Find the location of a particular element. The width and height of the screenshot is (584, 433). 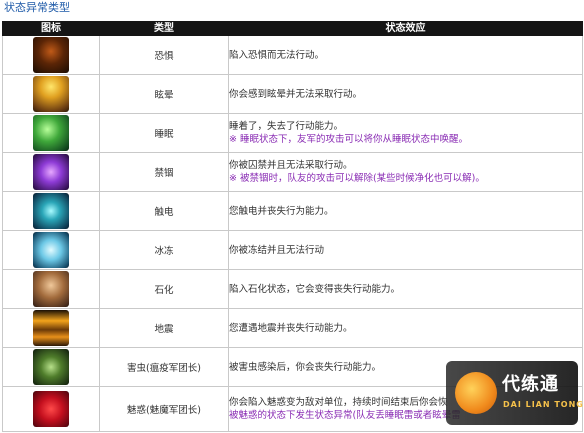

stun-icon is located at coordinates (51, 94).